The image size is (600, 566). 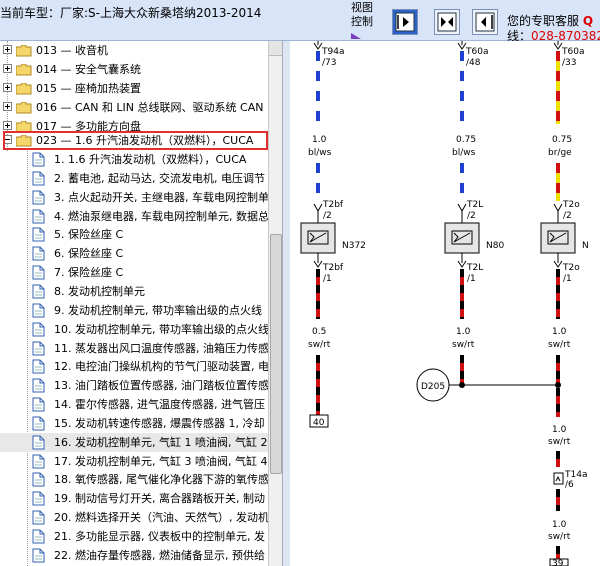 I want to click on tree-doc-item: 4. 燃油泵继电器, 车载电网控制单元, 数据总, so click(x=134, y=216).